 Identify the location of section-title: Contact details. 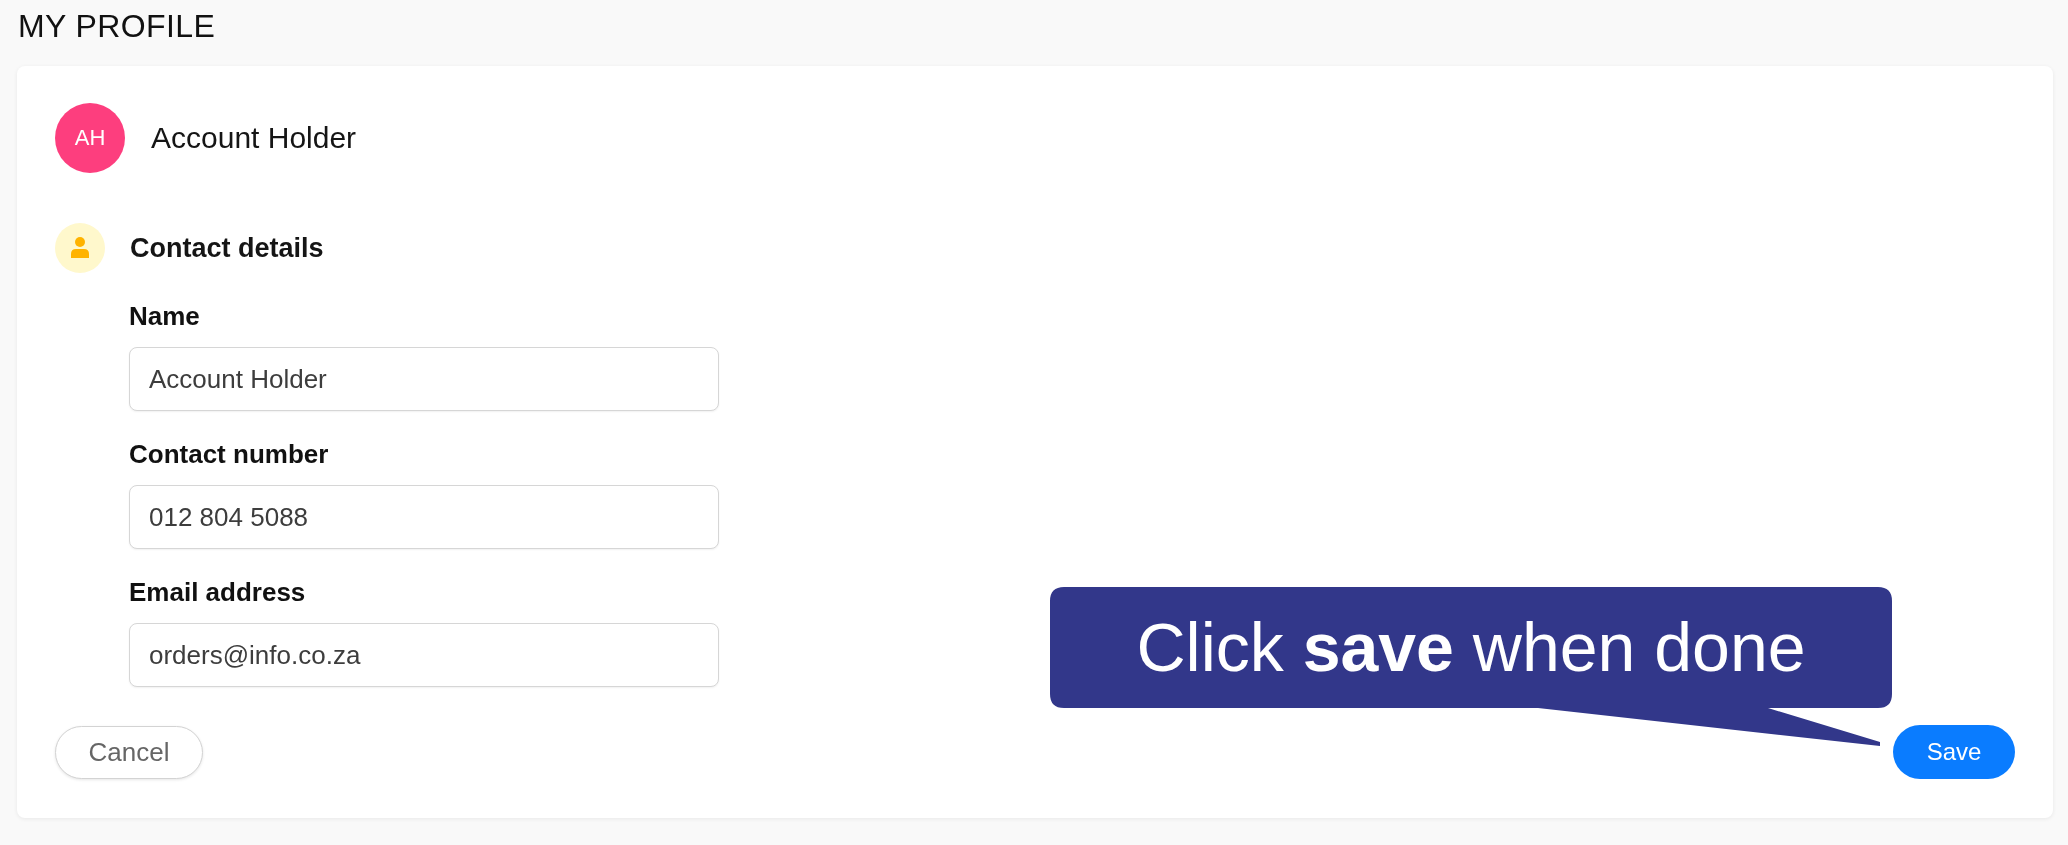
(227, 248).